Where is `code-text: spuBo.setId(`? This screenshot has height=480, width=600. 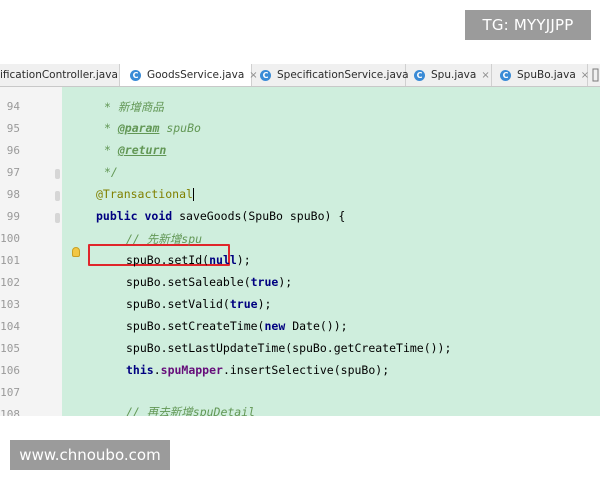
code-text: spuBo.setId( is located at coordinates (168, 260).